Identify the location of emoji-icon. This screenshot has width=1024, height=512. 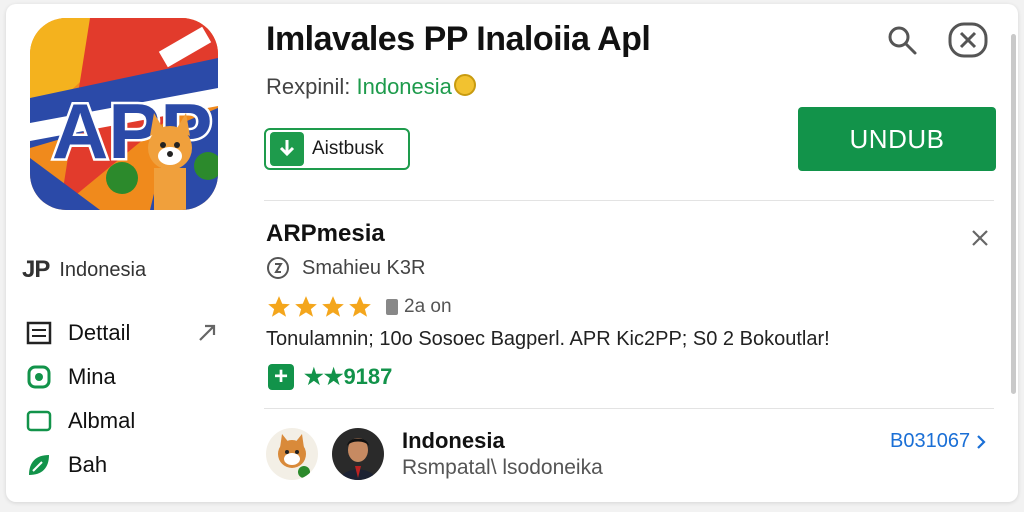
(464, 85).